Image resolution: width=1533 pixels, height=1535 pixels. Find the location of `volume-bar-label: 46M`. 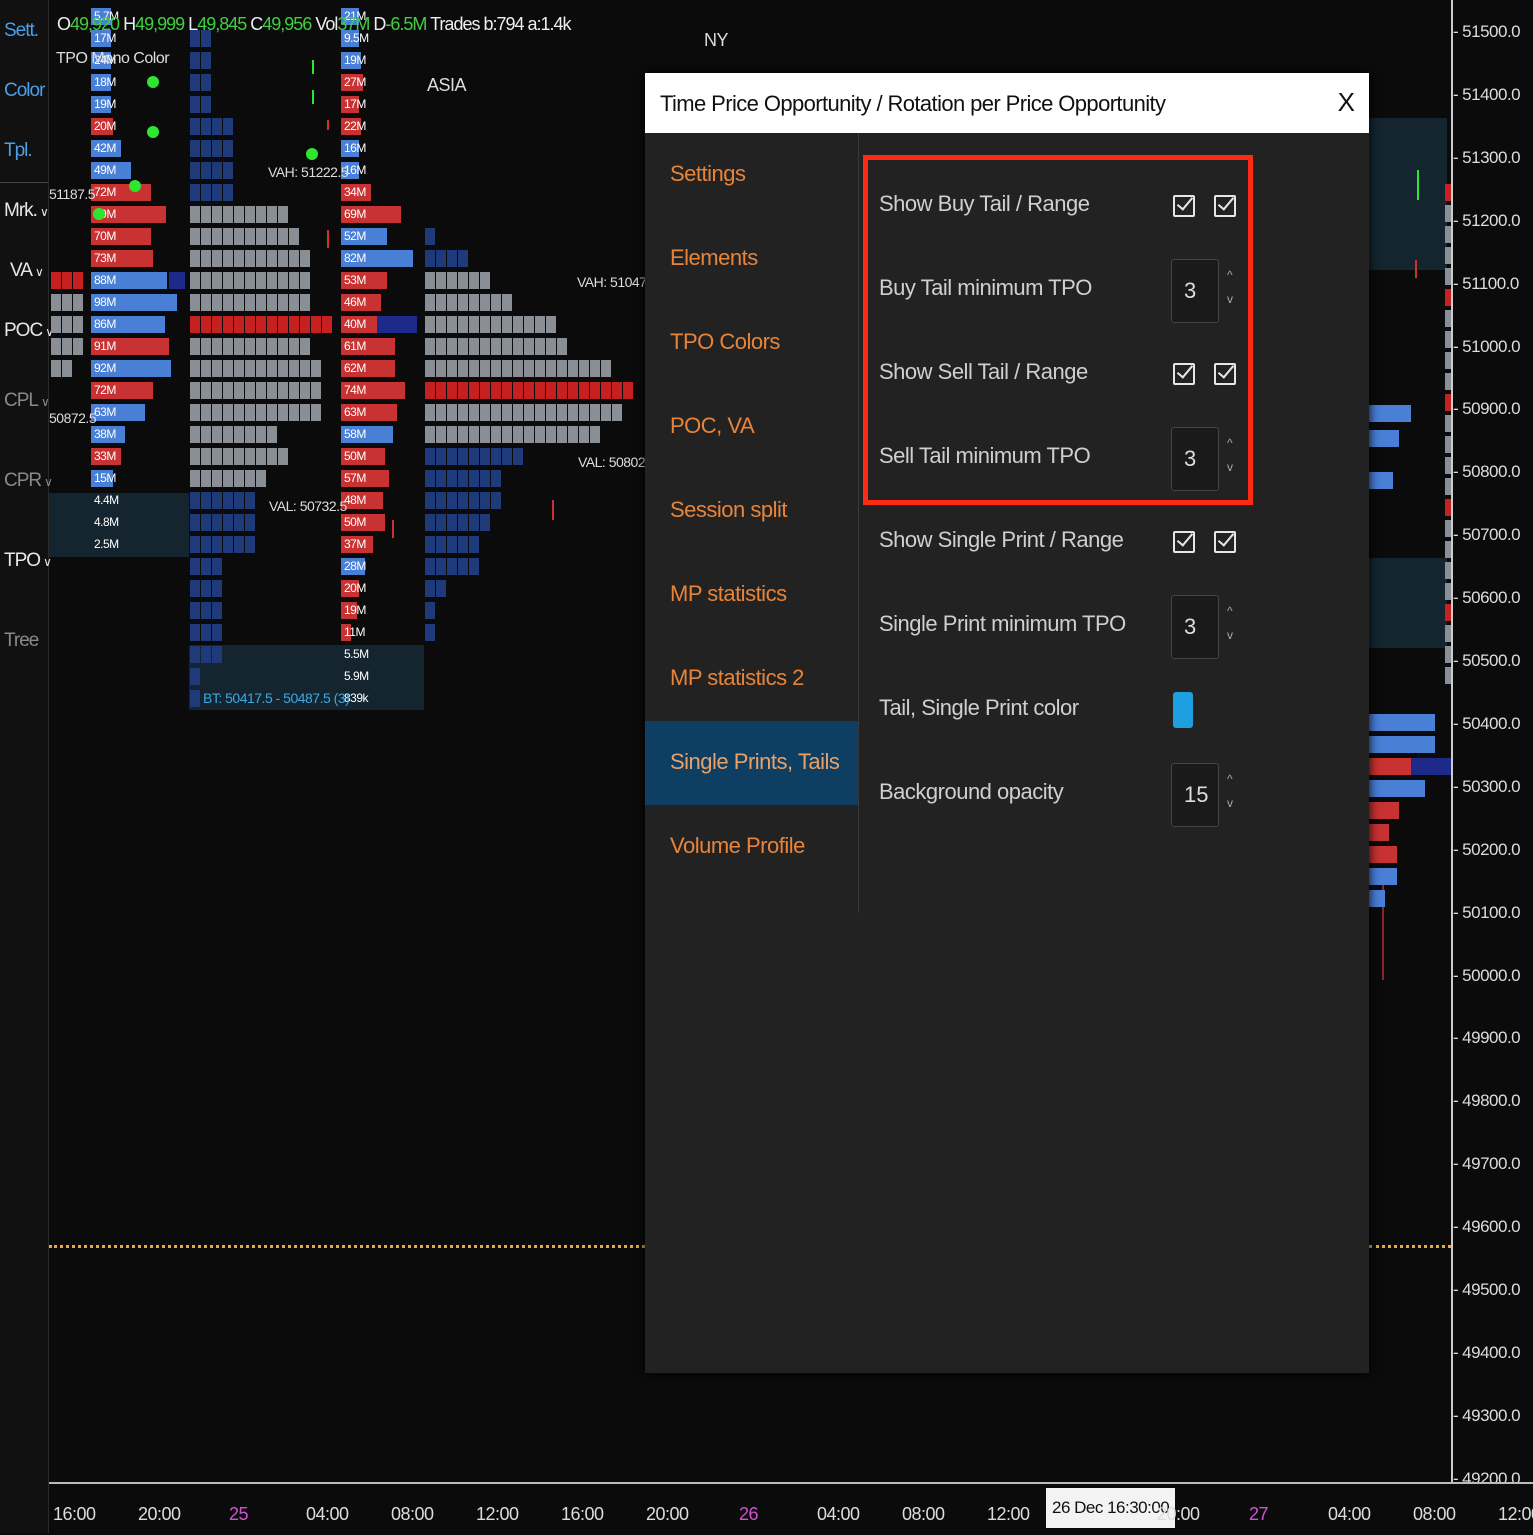

volume-bar-label: 46M is located at coordinates (355, 302).